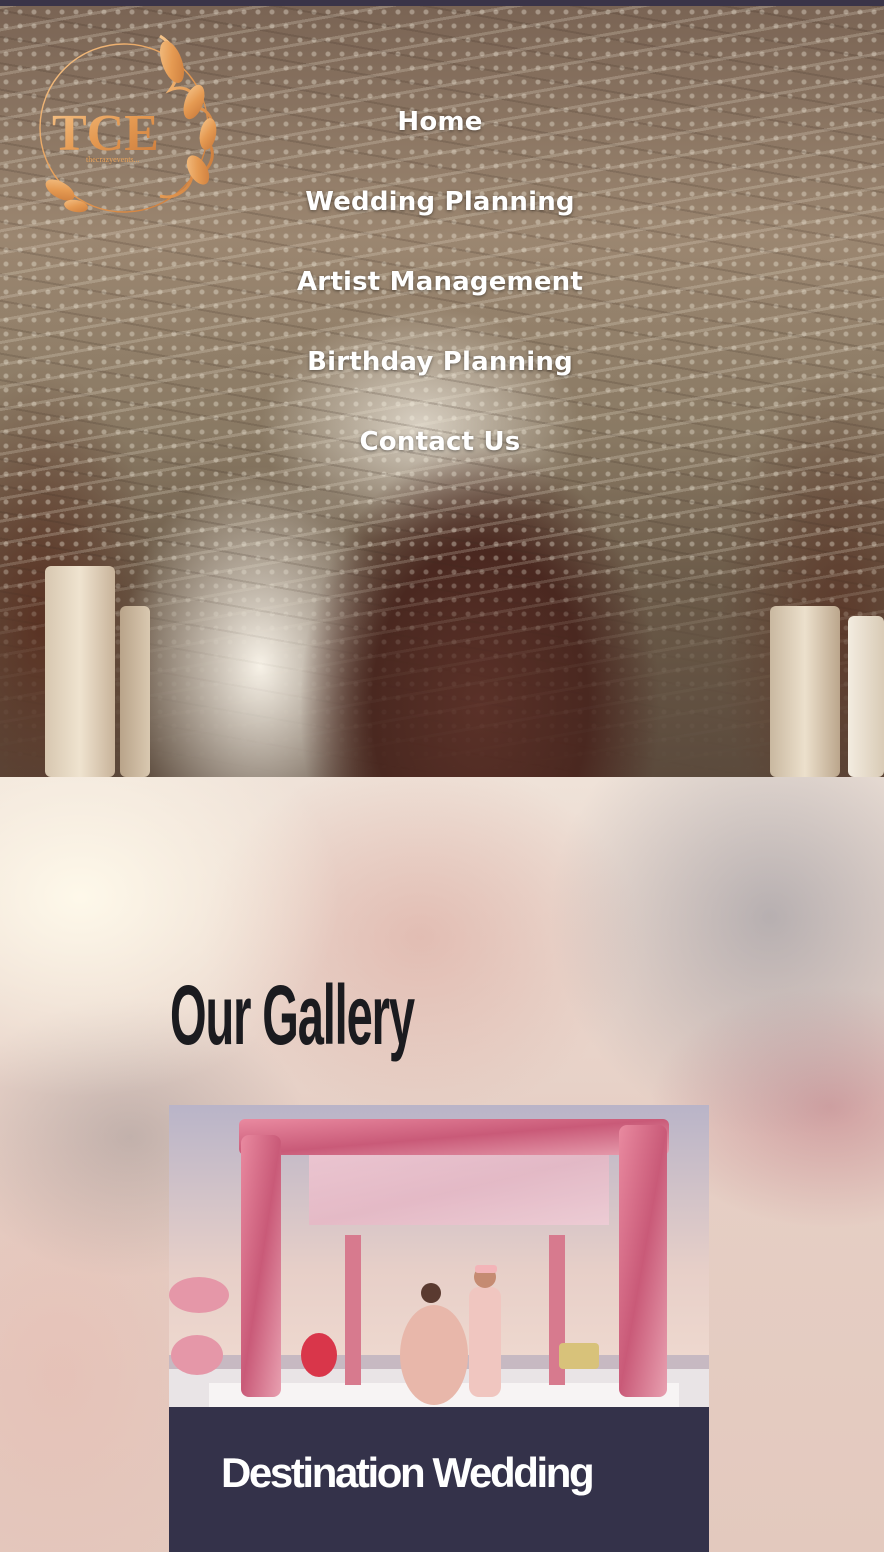 Image resolution: width=884 pixels, height=1552 pixels. I want to click on hero-pillar-right, so click(805, 691).